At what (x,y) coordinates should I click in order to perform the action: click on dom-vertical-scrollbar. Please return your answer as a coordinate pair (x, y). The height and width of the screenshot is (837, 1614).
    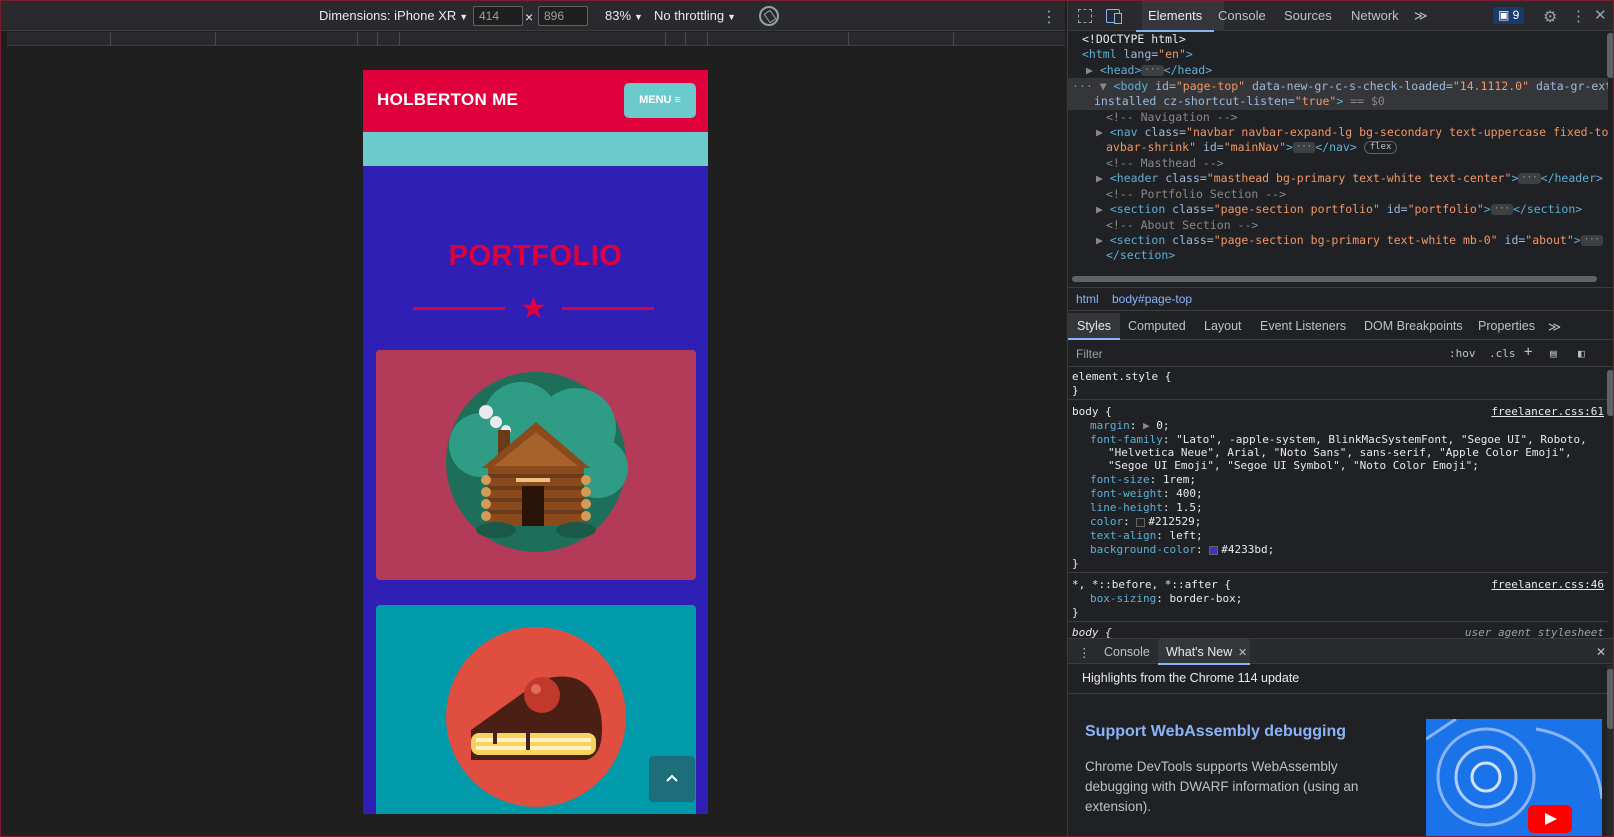
    Looking at the image, I should click on (1610, 55).